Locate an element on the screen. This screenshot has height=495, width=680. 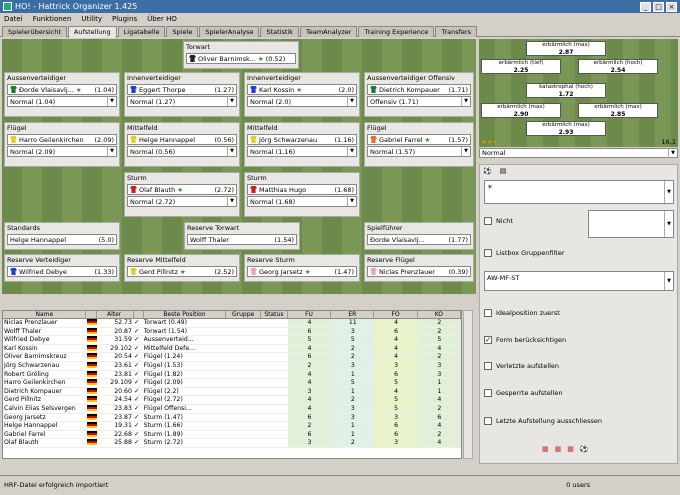
player-select: Wolff Thaler (1.54) is located at coordinates (242, 239).